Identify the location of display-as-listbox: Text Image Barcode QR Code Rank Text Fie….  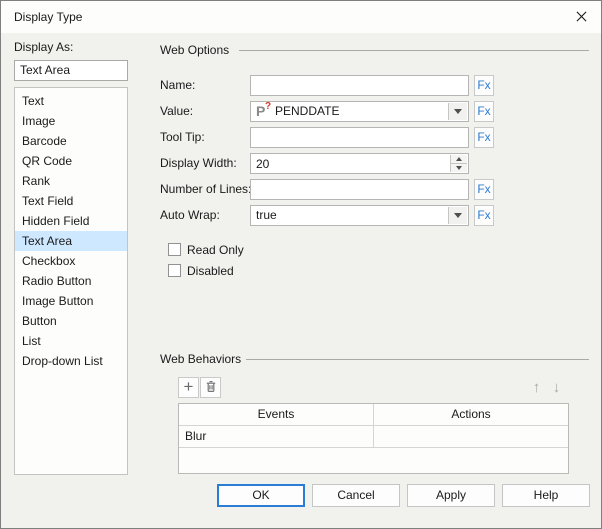
(71, 281).